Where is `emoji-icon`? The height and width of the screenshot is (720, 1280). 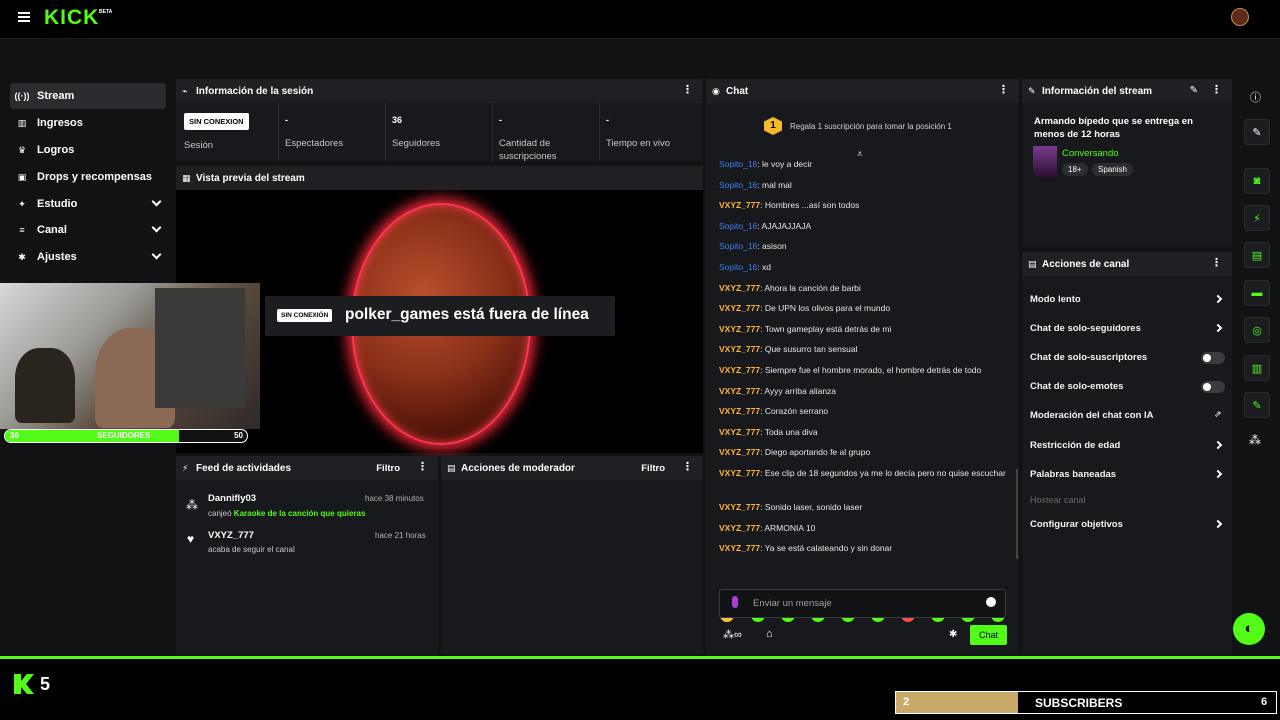 emoji-icon is located at coordinates (991, 602).